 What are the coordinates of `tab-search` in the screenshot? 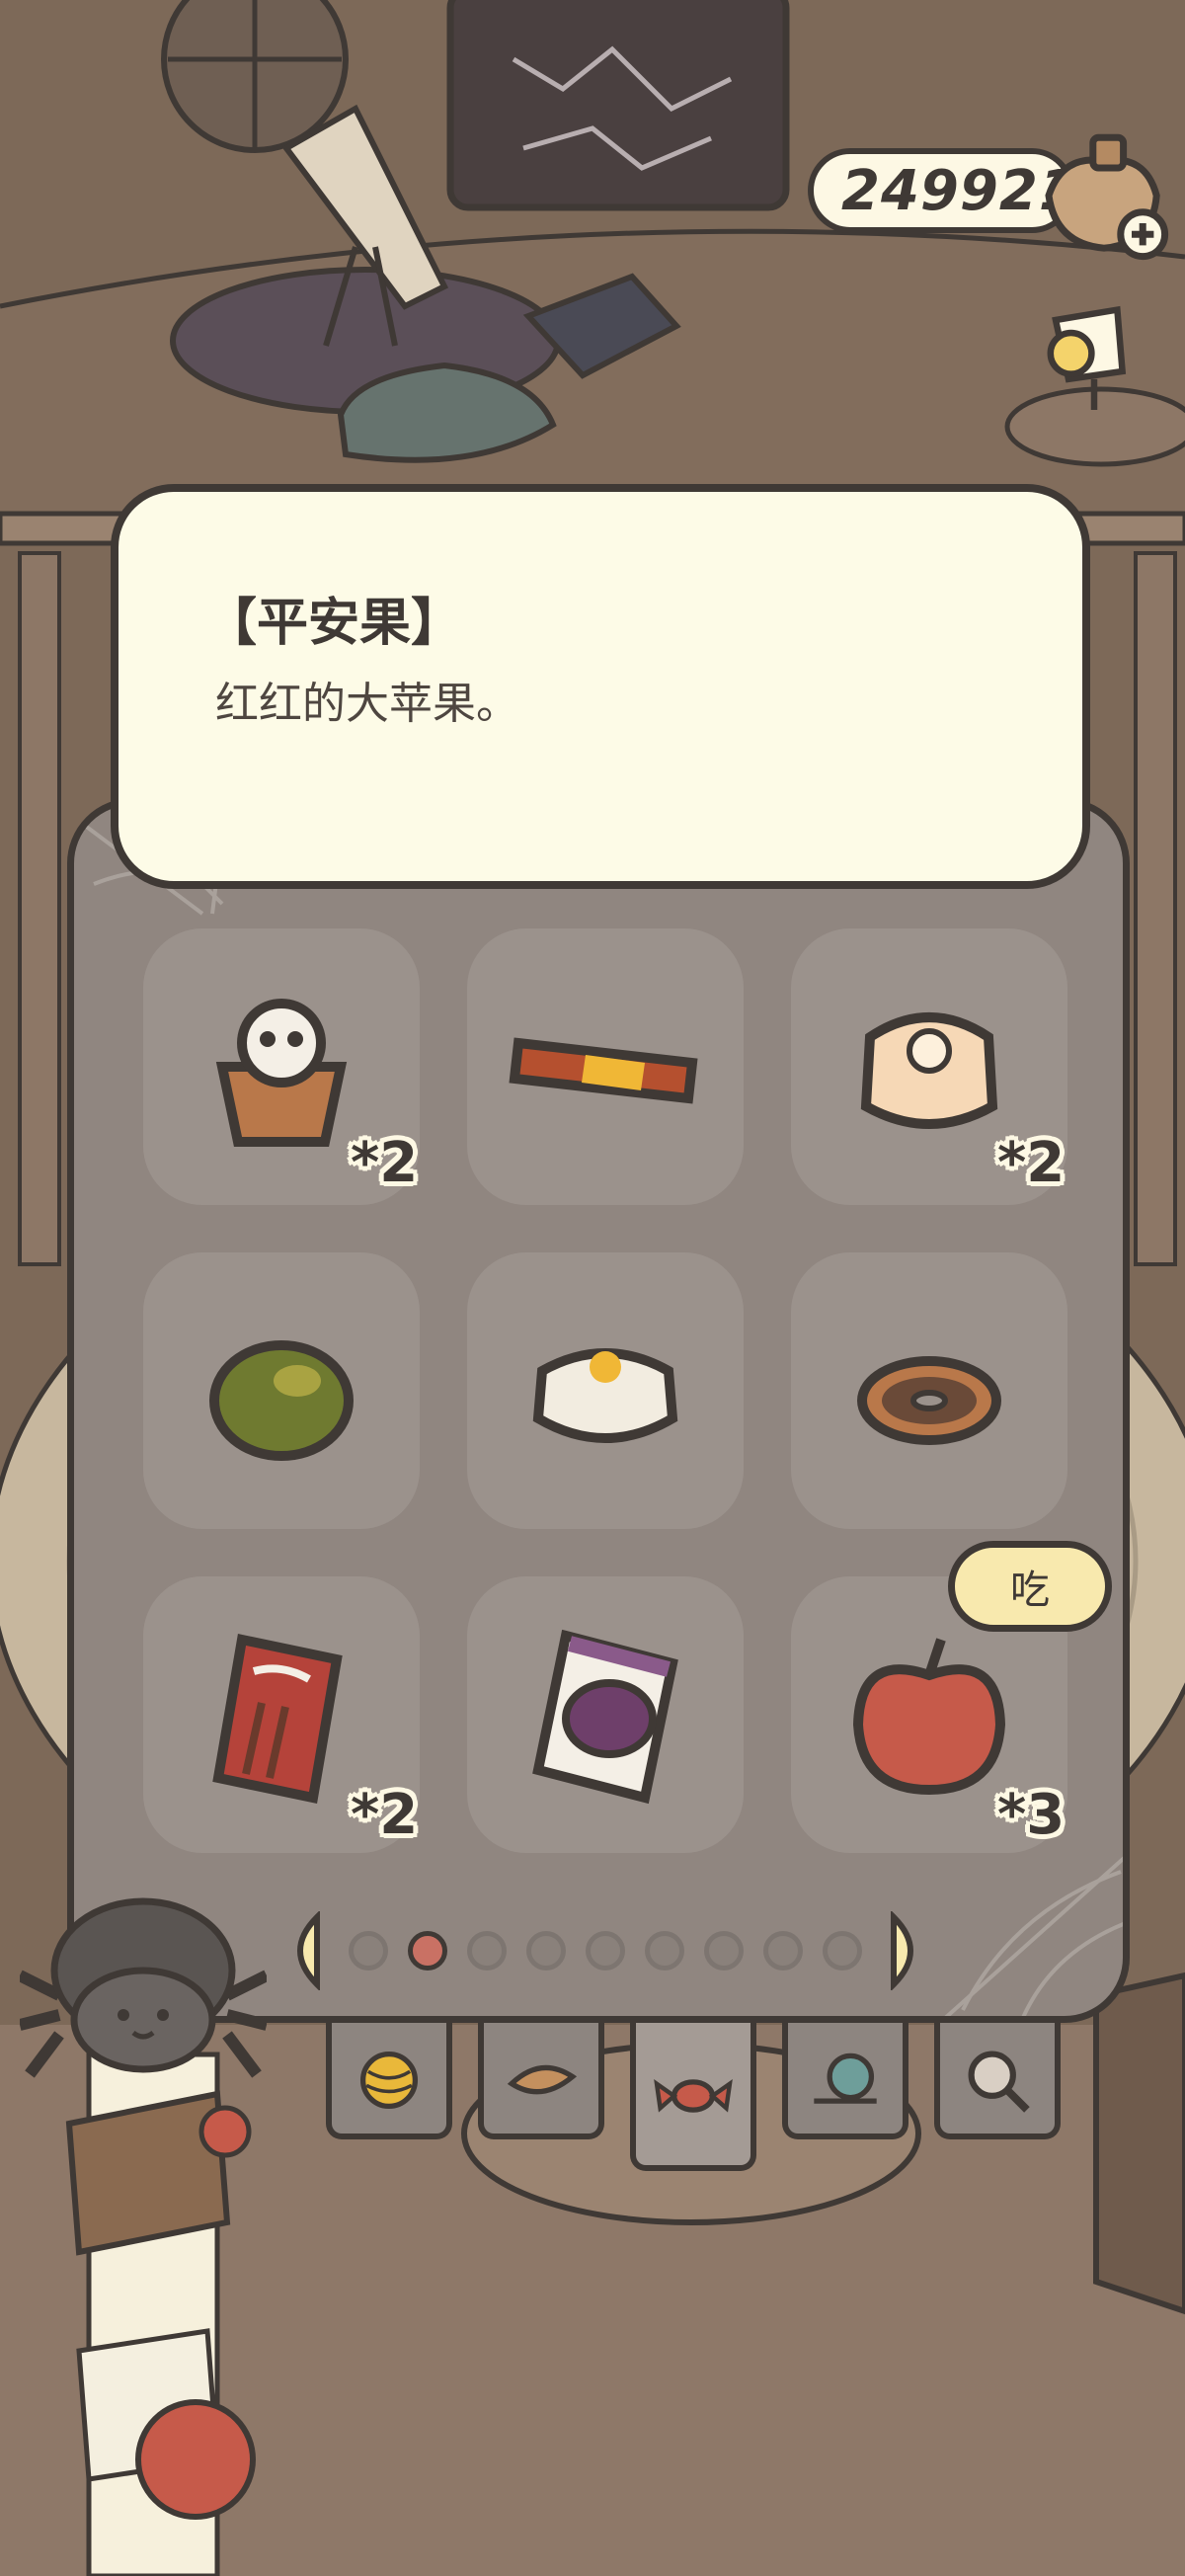 It's located at (998, 2081).